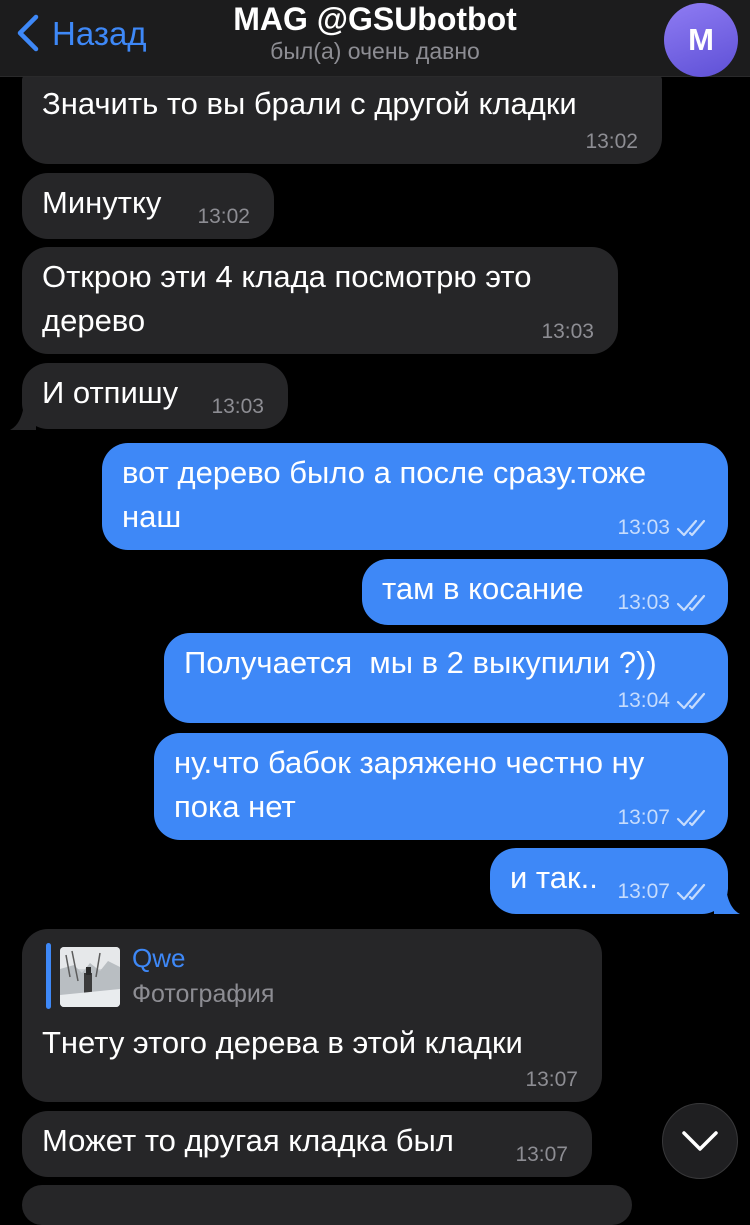  I want to click on chevron-down-icon, so click(700, 1141).